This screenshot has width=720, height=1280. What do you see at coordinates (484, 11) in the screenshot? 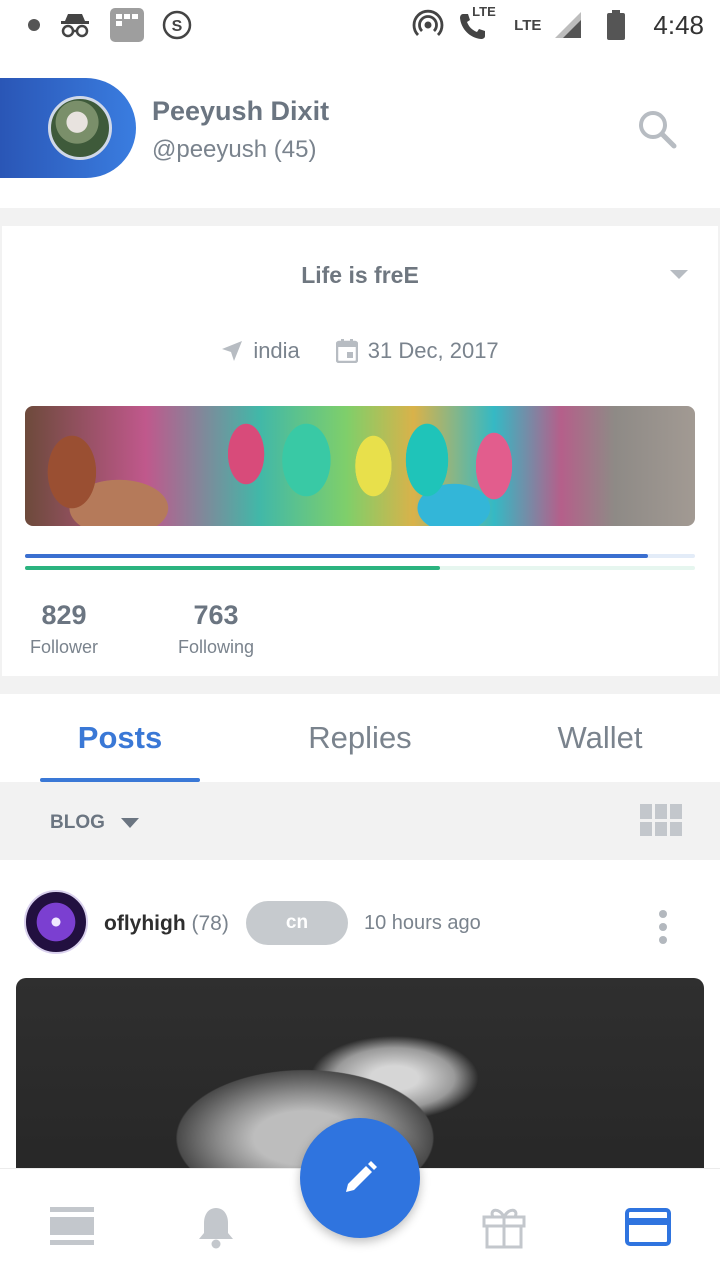
I see `lte-label-1: LTE` at bounding box center [484, 11].